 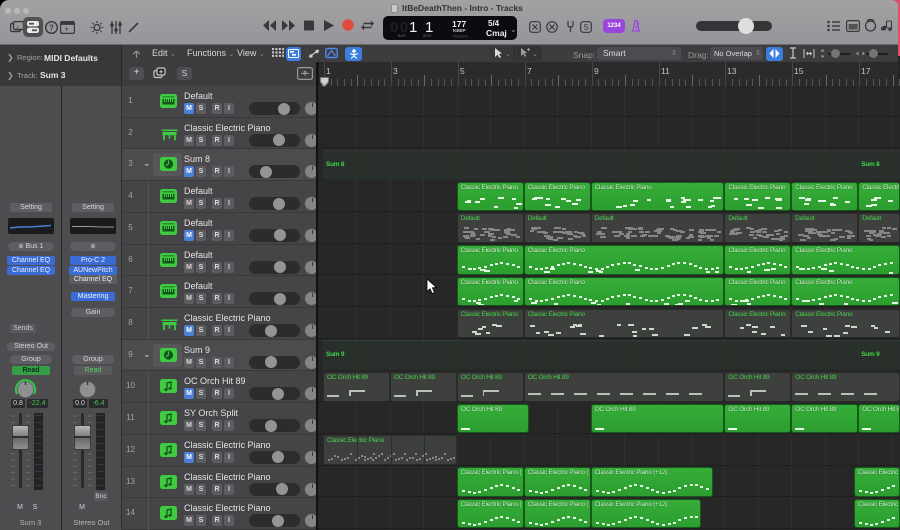 What do you see at coordinates (585, 27) in the screenshot?
I see `svg-text: S` at bounding box center [585, 27].